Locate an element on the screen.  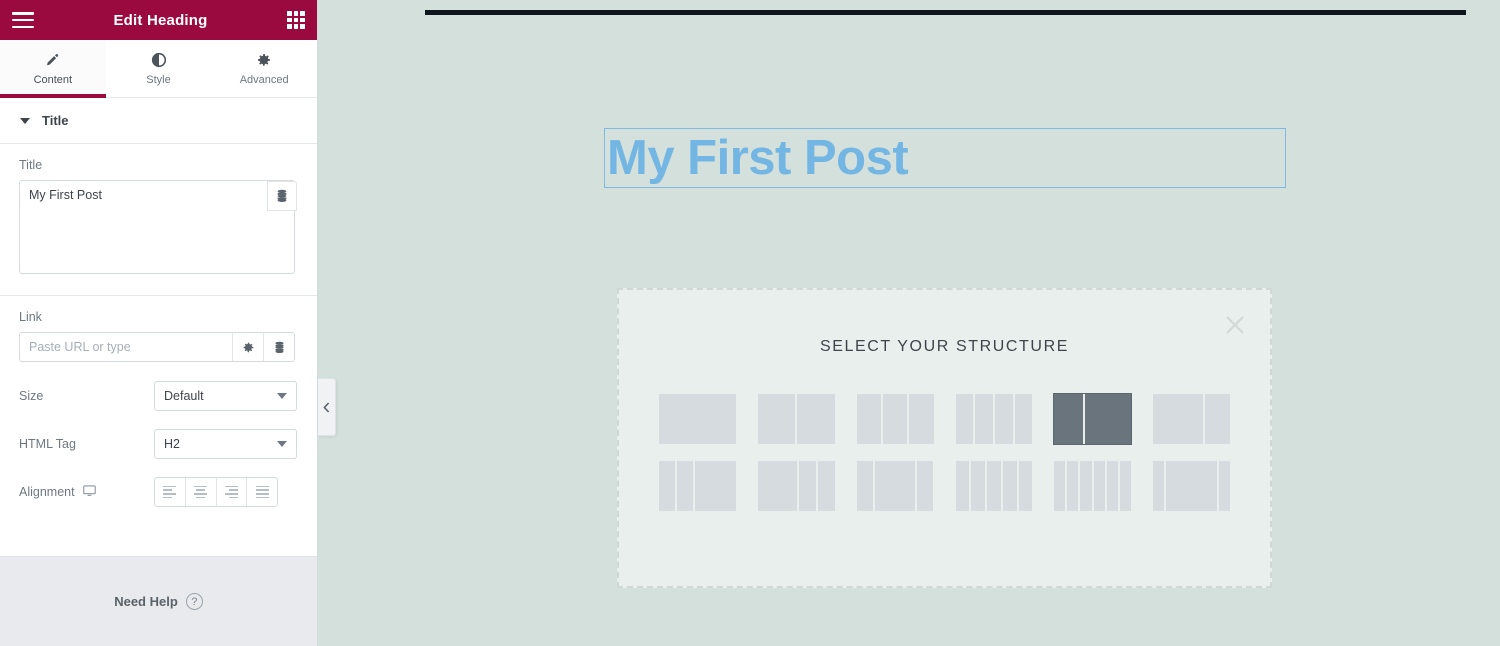
desktop-monitor-icon is located at coordinates (89, 492).